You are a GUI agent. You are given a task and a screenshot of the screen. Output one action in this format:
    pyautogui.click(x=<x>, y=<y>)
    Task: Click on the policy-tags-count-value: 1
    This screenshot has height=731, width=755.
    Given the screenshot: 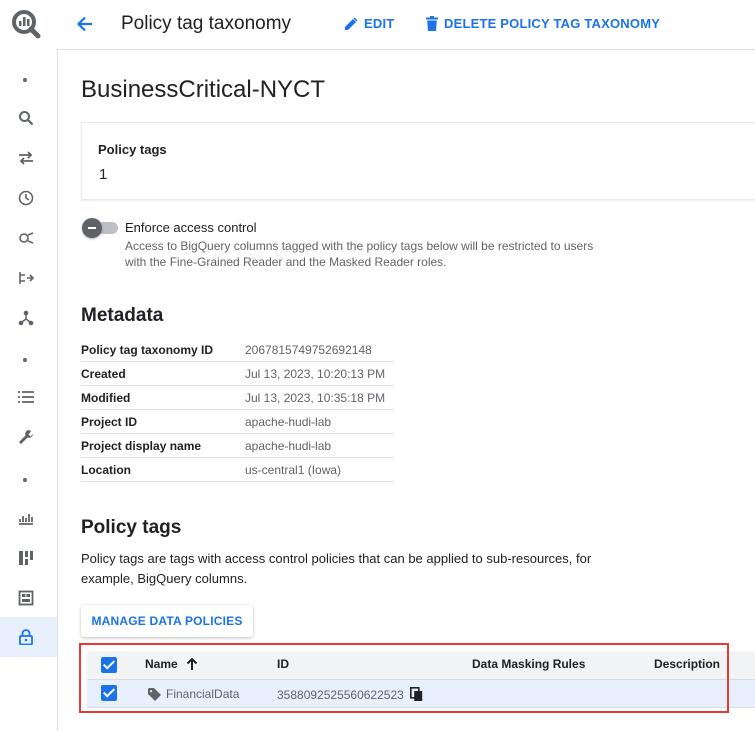 What is the action you would take?
    pyautogui.click(x=103, y=174)
    